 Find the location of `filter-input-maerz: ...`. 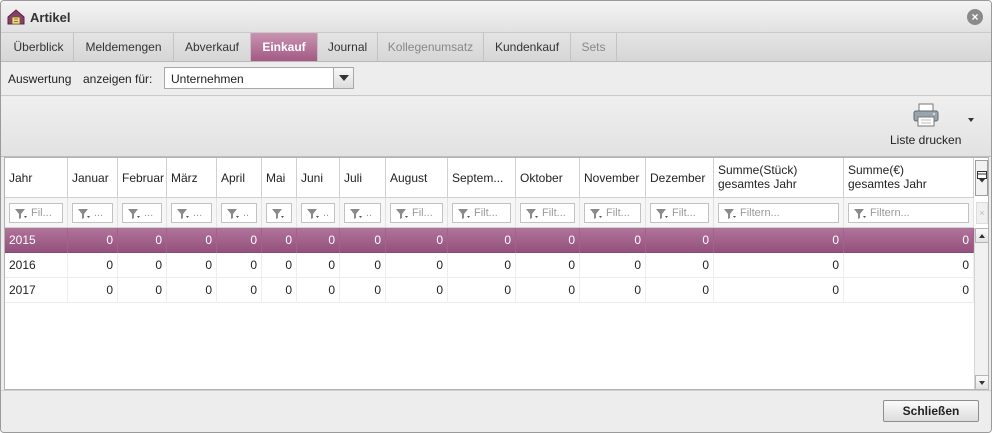

filter-input-maerz: ... is located at coordinates (191, 213).